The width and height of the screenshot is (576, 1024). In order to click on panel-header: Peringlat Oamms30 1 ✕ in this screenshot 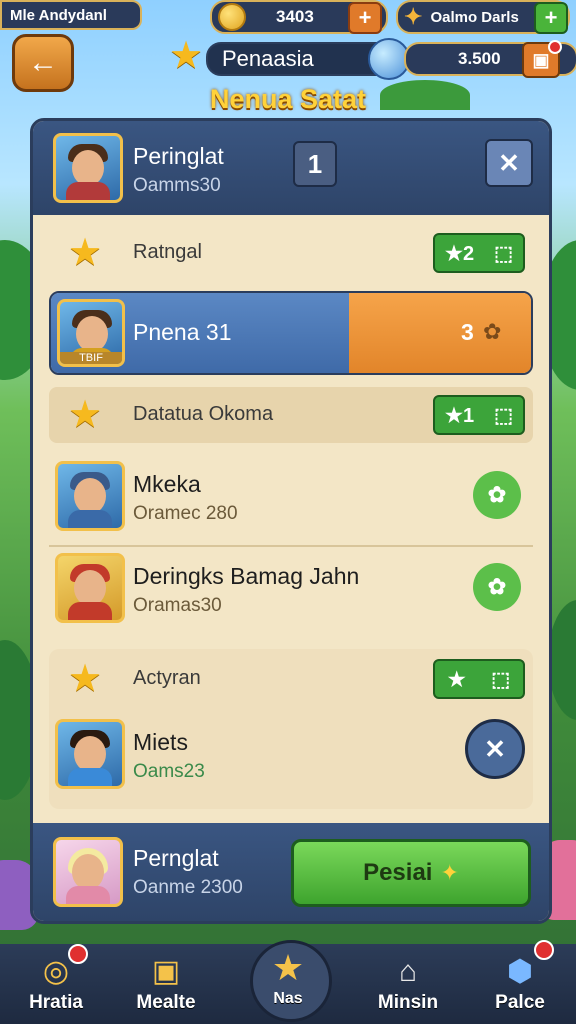, I will do `click(291, 168)`.